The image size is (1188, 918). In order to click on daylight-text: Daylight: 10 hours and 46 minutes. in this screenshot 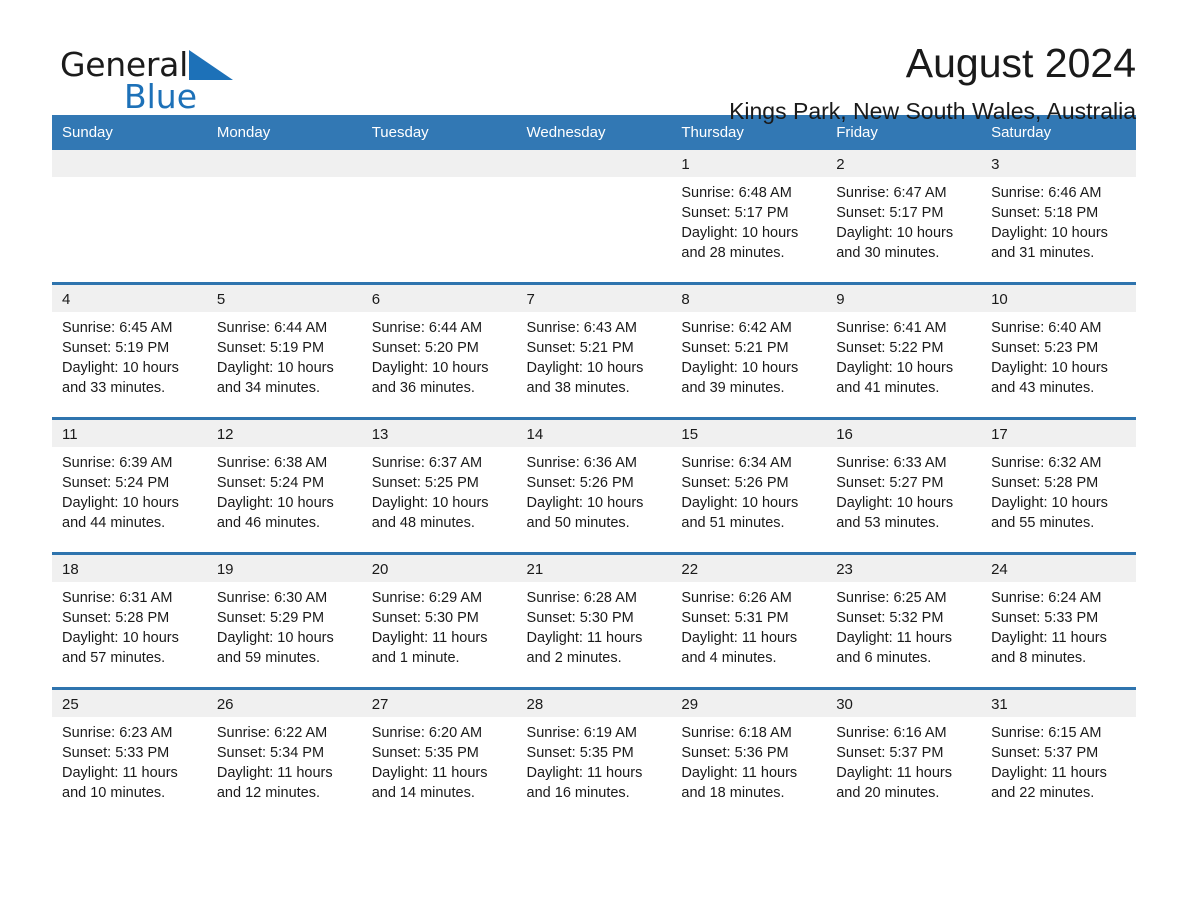, I will do `click(275, 513)`.